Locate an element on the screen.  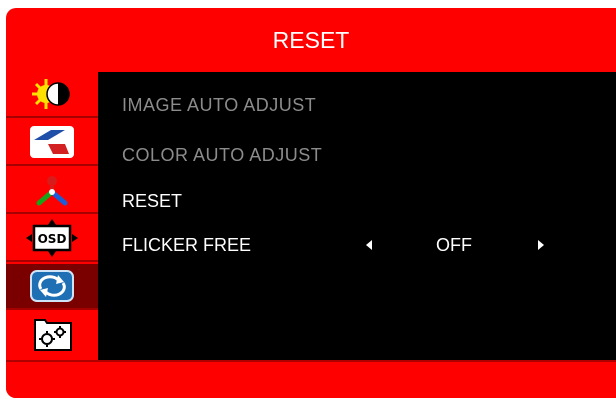
menu-item-flicker-free: FLICKER FREE is located at coordinates (186, 245).